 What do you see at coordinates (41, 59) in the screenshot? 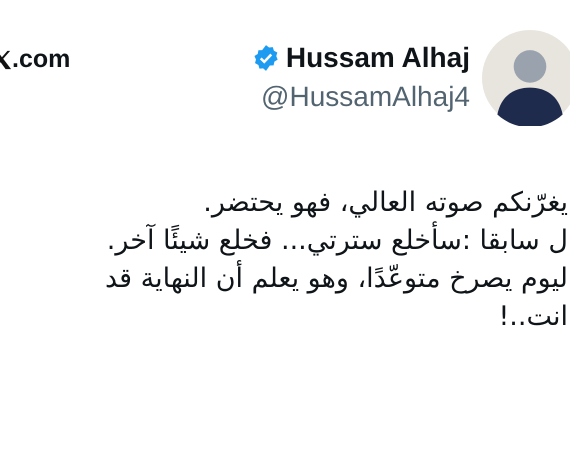
I see `site-label: .com` at bounding box center [41, 59].